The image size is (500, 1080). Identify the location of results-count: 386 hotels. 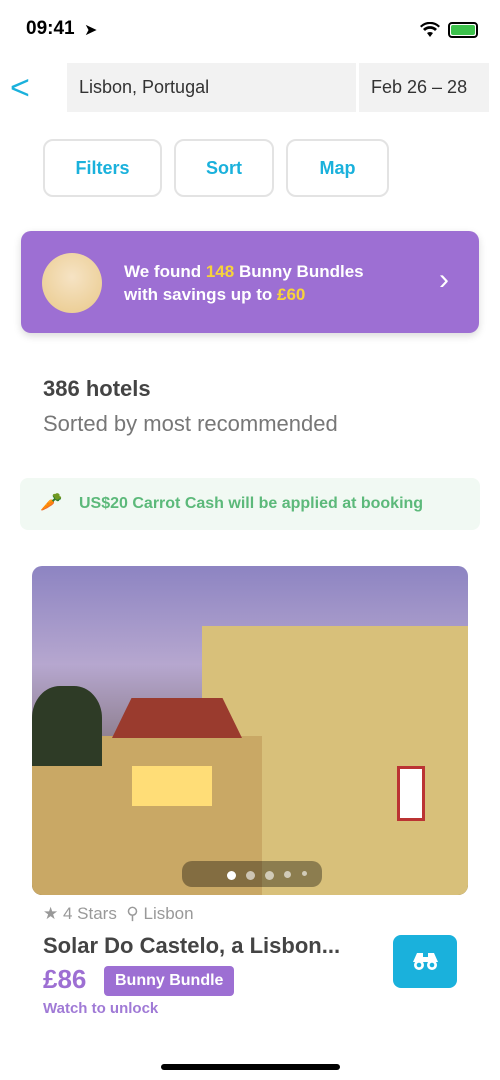
(97, 388).